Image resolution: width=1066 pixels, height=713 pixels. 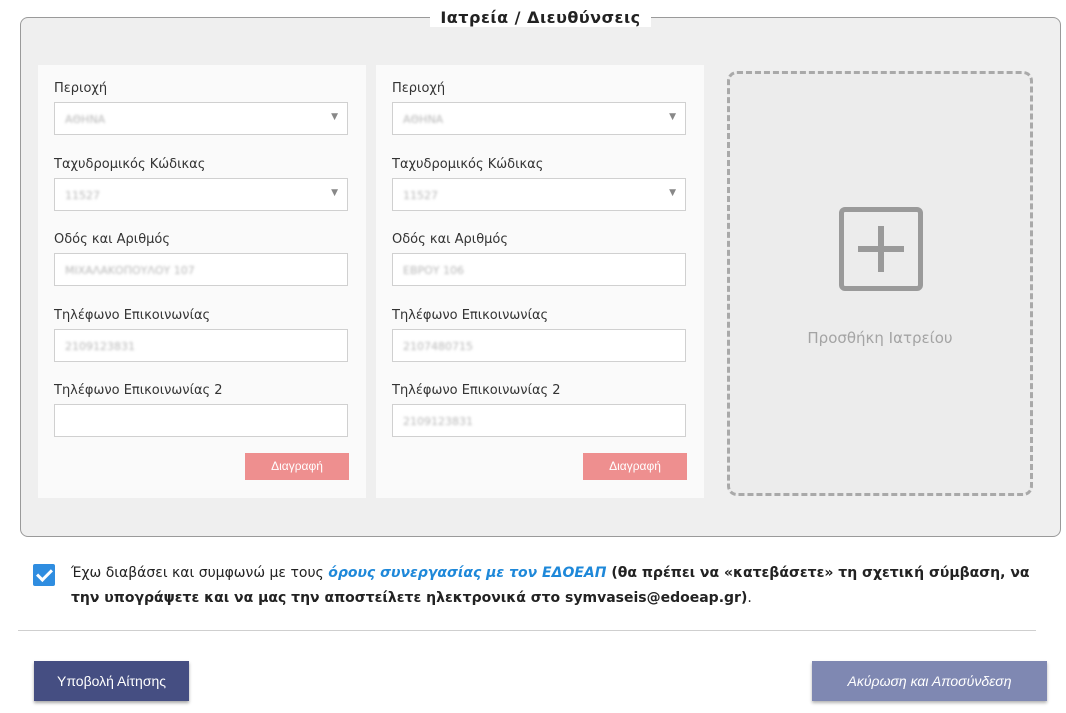 What do you see at coordinates (539, 420) in the screenshot?
I see `phone2-input: 2109123831` at bounding box center [539, 420].